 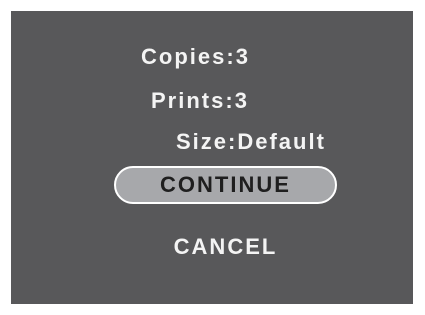 I want to click on prints-value: 3, so click(x=241, y=100).